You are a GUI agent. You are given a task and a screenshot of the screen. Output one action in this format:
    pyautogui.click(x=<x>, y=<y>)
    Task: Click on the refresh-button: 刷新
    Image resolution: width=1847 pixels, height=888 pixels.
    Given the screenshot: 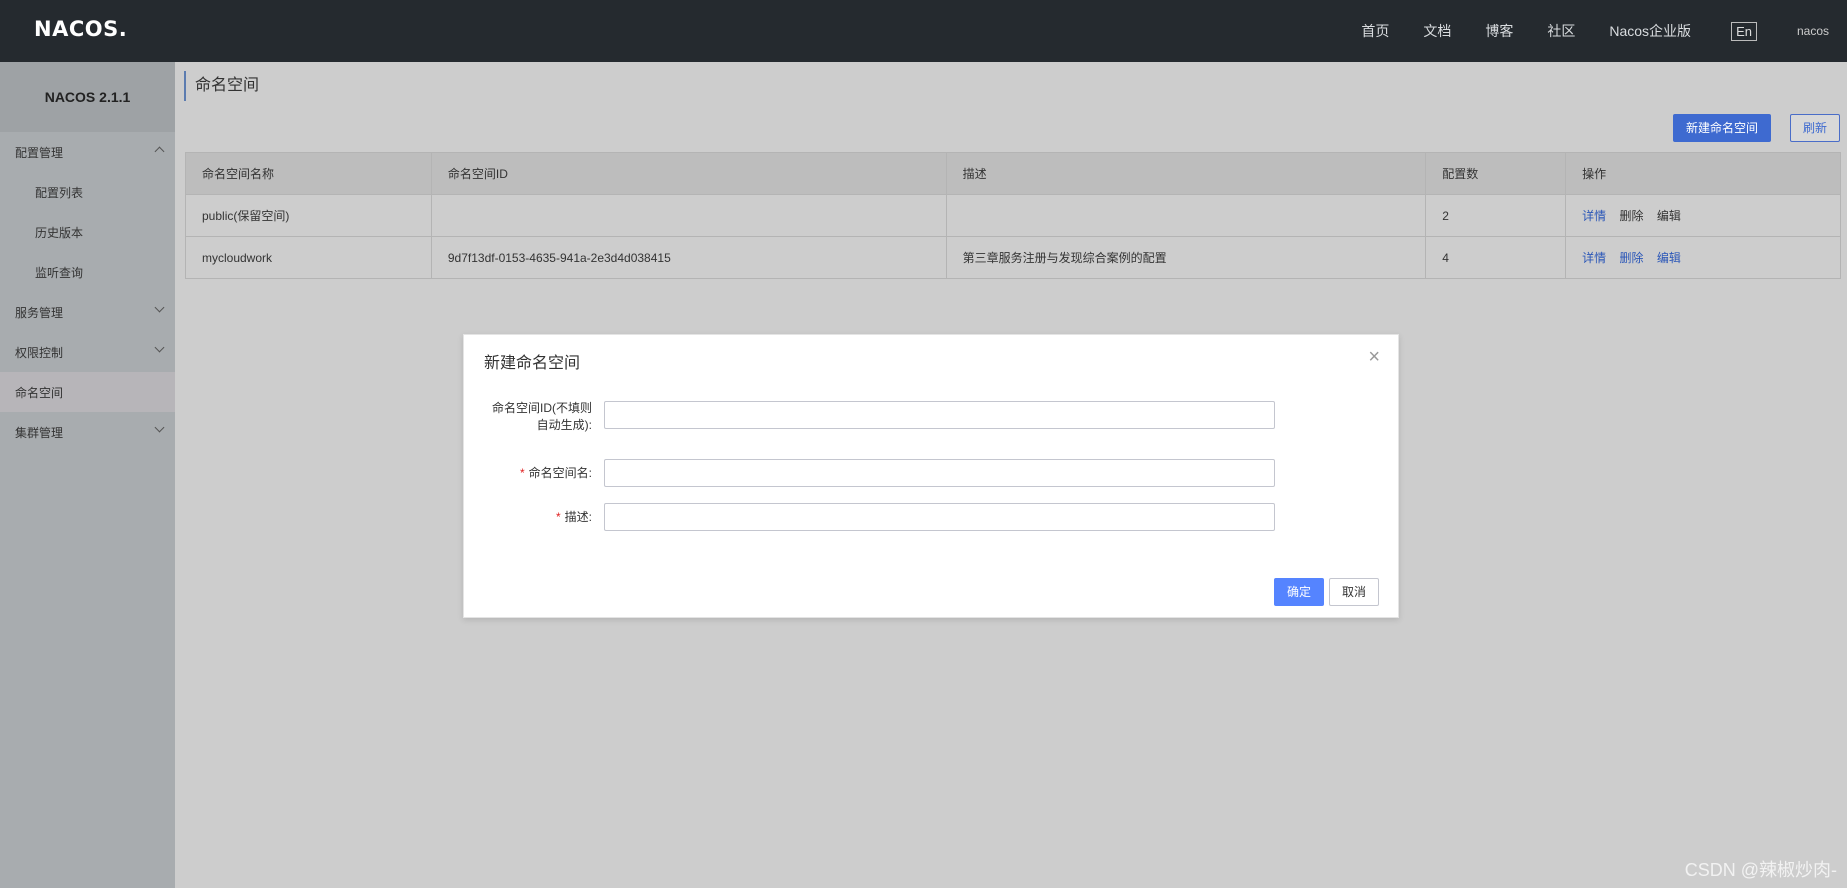 What is the action you would take?
    pyautogui.click(x=1815, y=128)
    